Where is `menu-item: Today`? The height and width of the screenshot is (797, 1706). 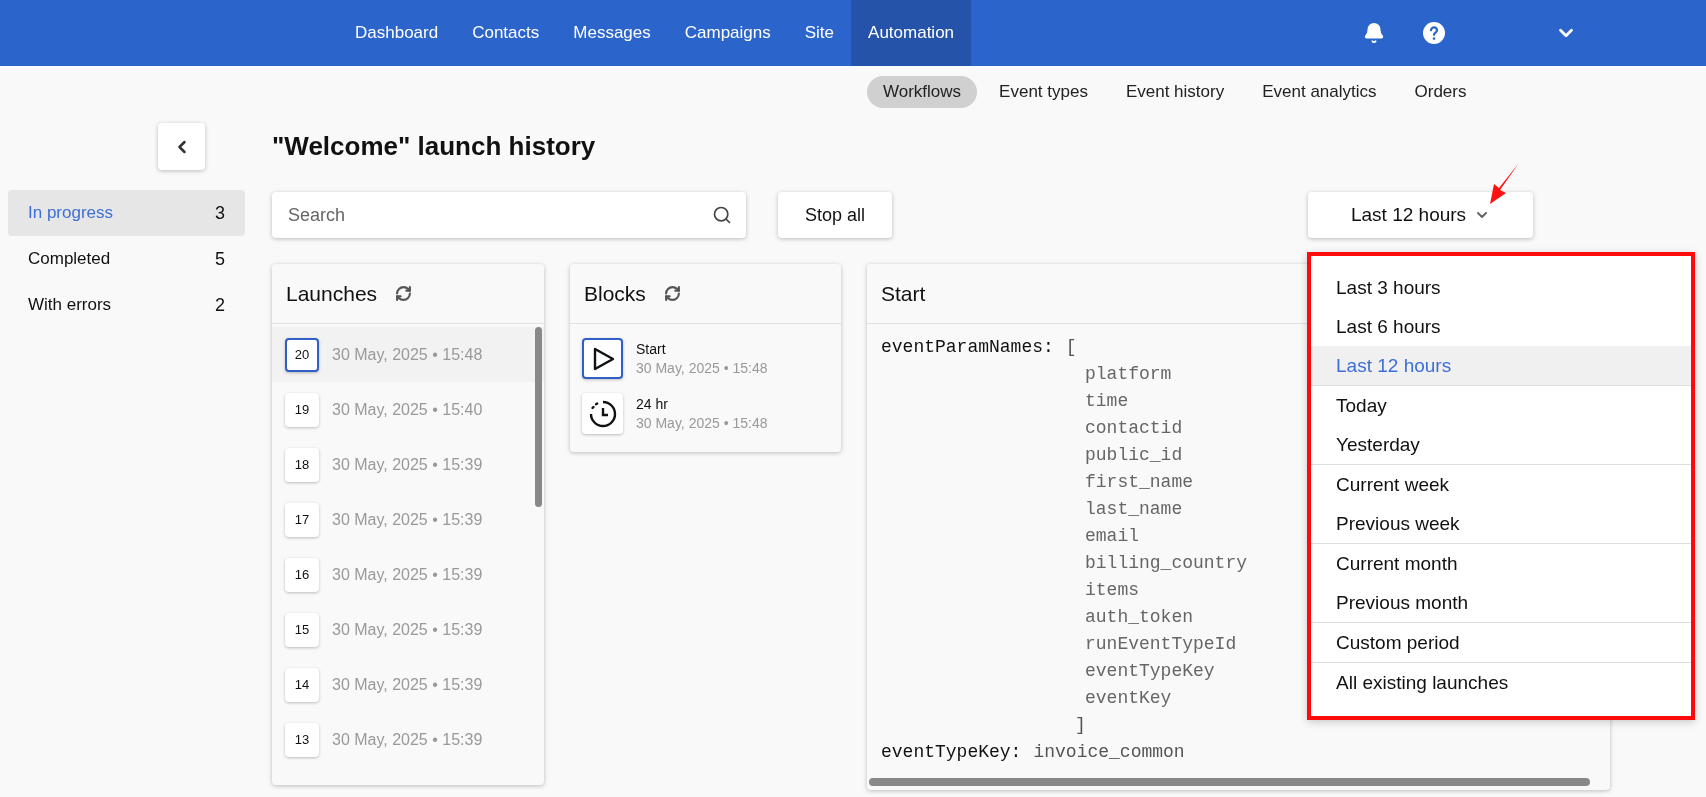 menu-item: Today is located at coordinates (1501, 405).